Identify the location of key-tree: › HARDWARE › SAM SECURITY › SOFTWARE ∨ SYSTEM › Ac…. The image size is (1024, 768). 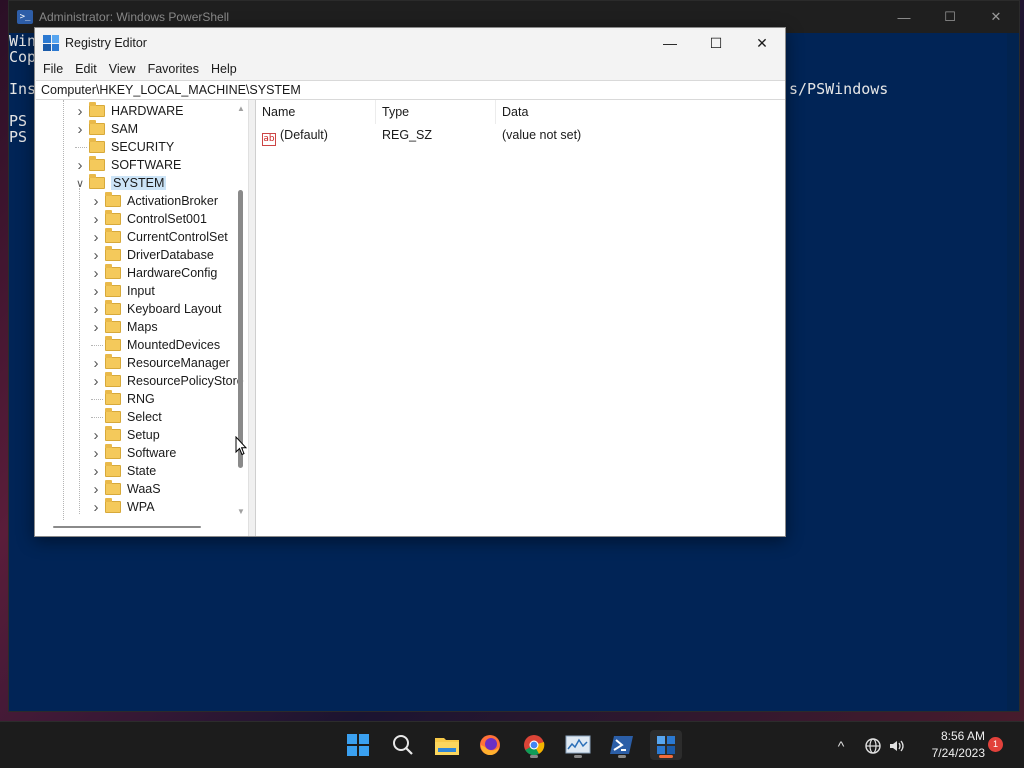
(142, 318).